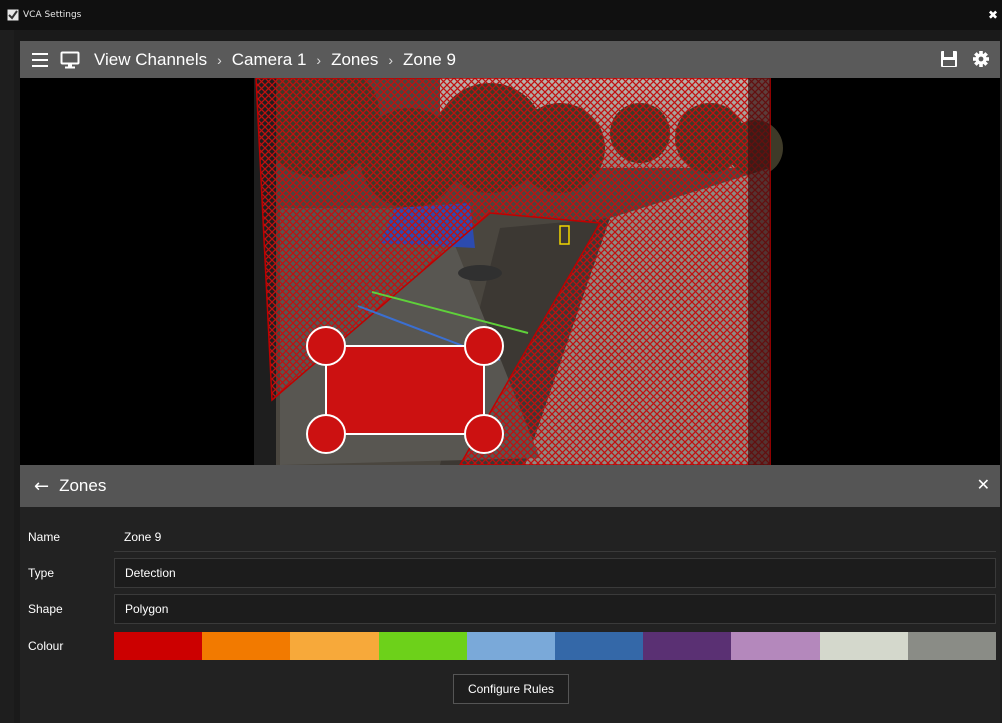  I want to click on colour-swatch-light-orange, so click(334, 646).